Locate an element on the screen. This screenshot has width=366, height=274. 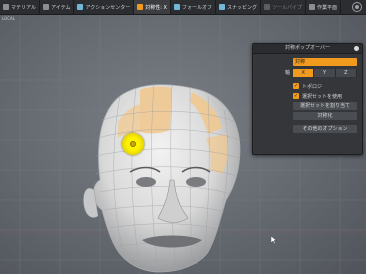
use-selection-set-checkbox: ✓ is located at coordinates (296, 96).